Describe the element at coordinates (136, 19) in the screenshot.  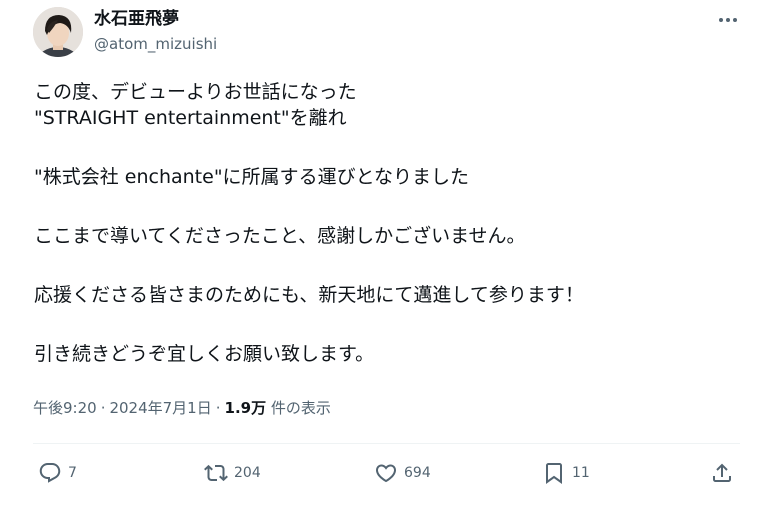
I see `display-name: 水石亜飛夢` at that location.